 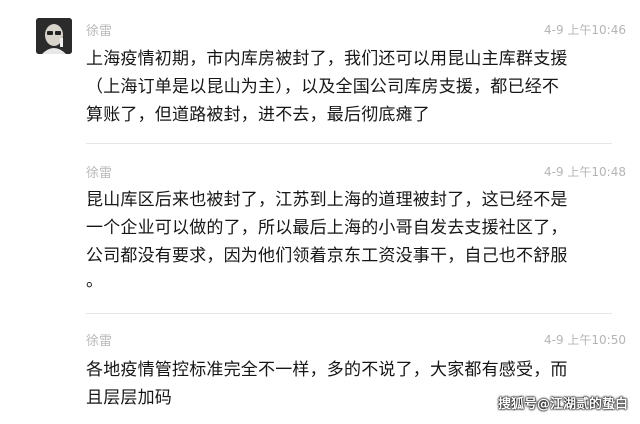 What do you see at coordinates (327, 370) in the screenshot?
I see `comment-line: 各地疫情管控标准完全不一样，多的不说了，大家都有感受，而` at bounding box center [327, 370].